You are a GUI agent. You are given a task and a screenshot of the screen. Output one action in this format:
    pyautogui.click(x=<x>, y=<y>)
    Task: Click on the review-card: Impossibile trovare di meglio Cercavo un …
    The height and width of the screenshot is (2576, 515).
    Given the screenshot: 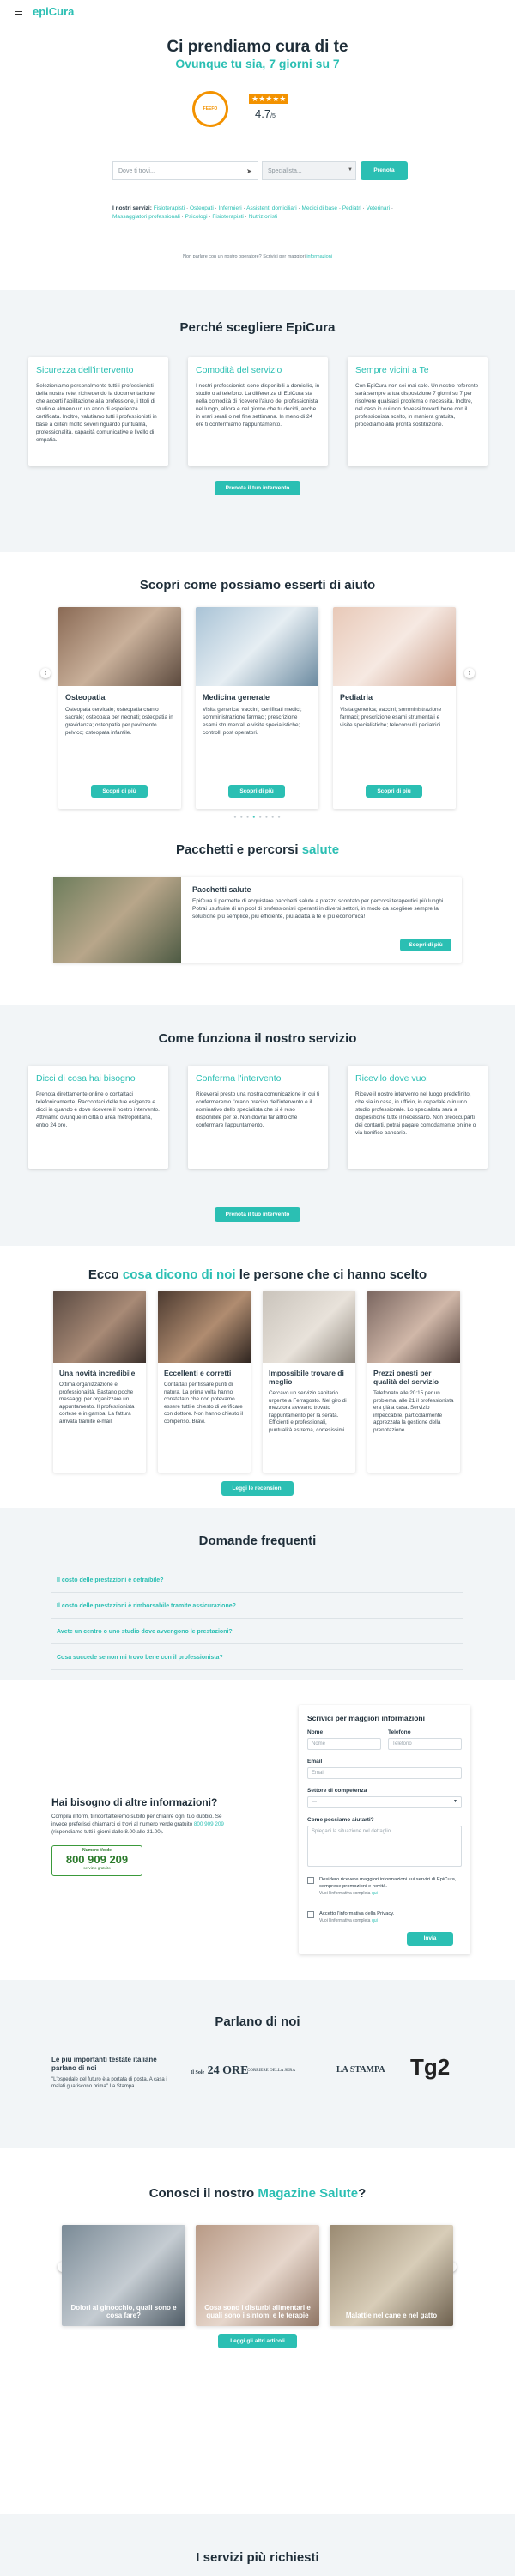 What is the action you would take?
    pyautogui.click(x=309, y=1382)
    